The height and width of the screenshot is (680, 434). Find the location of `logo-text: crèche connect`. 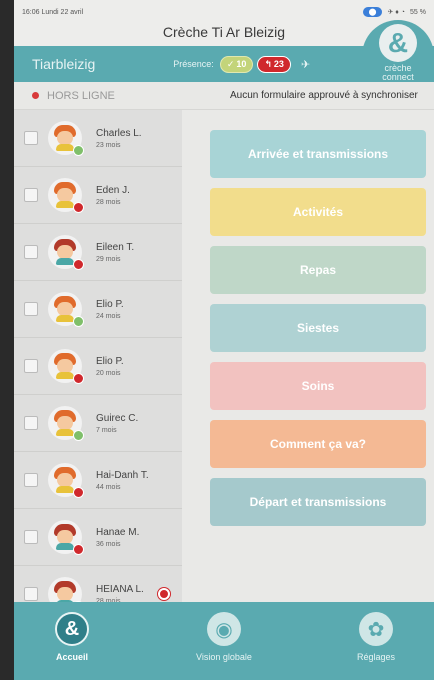

logo-text: crèche connect is located at coordinates (398, 73).